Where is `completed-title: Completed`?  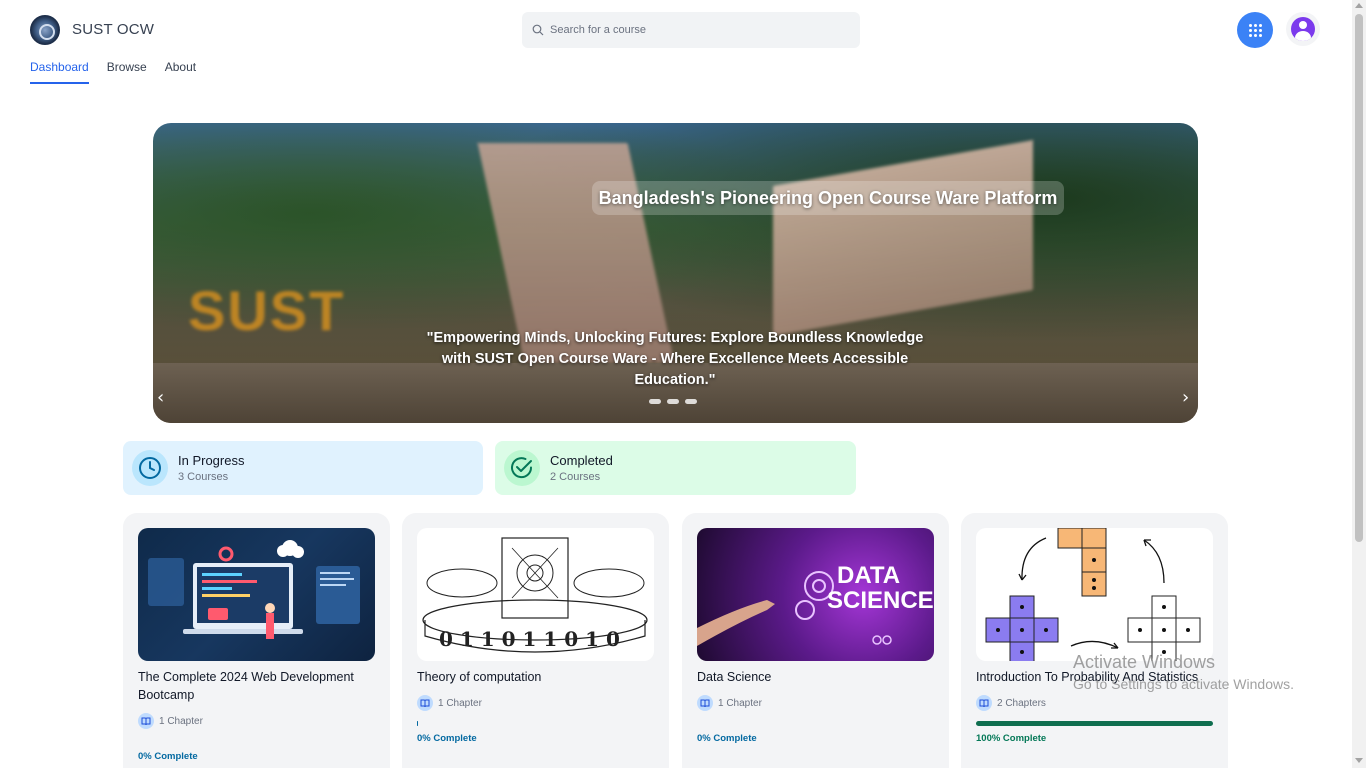 completed-title: Completed is located at coordinates (581, 460).